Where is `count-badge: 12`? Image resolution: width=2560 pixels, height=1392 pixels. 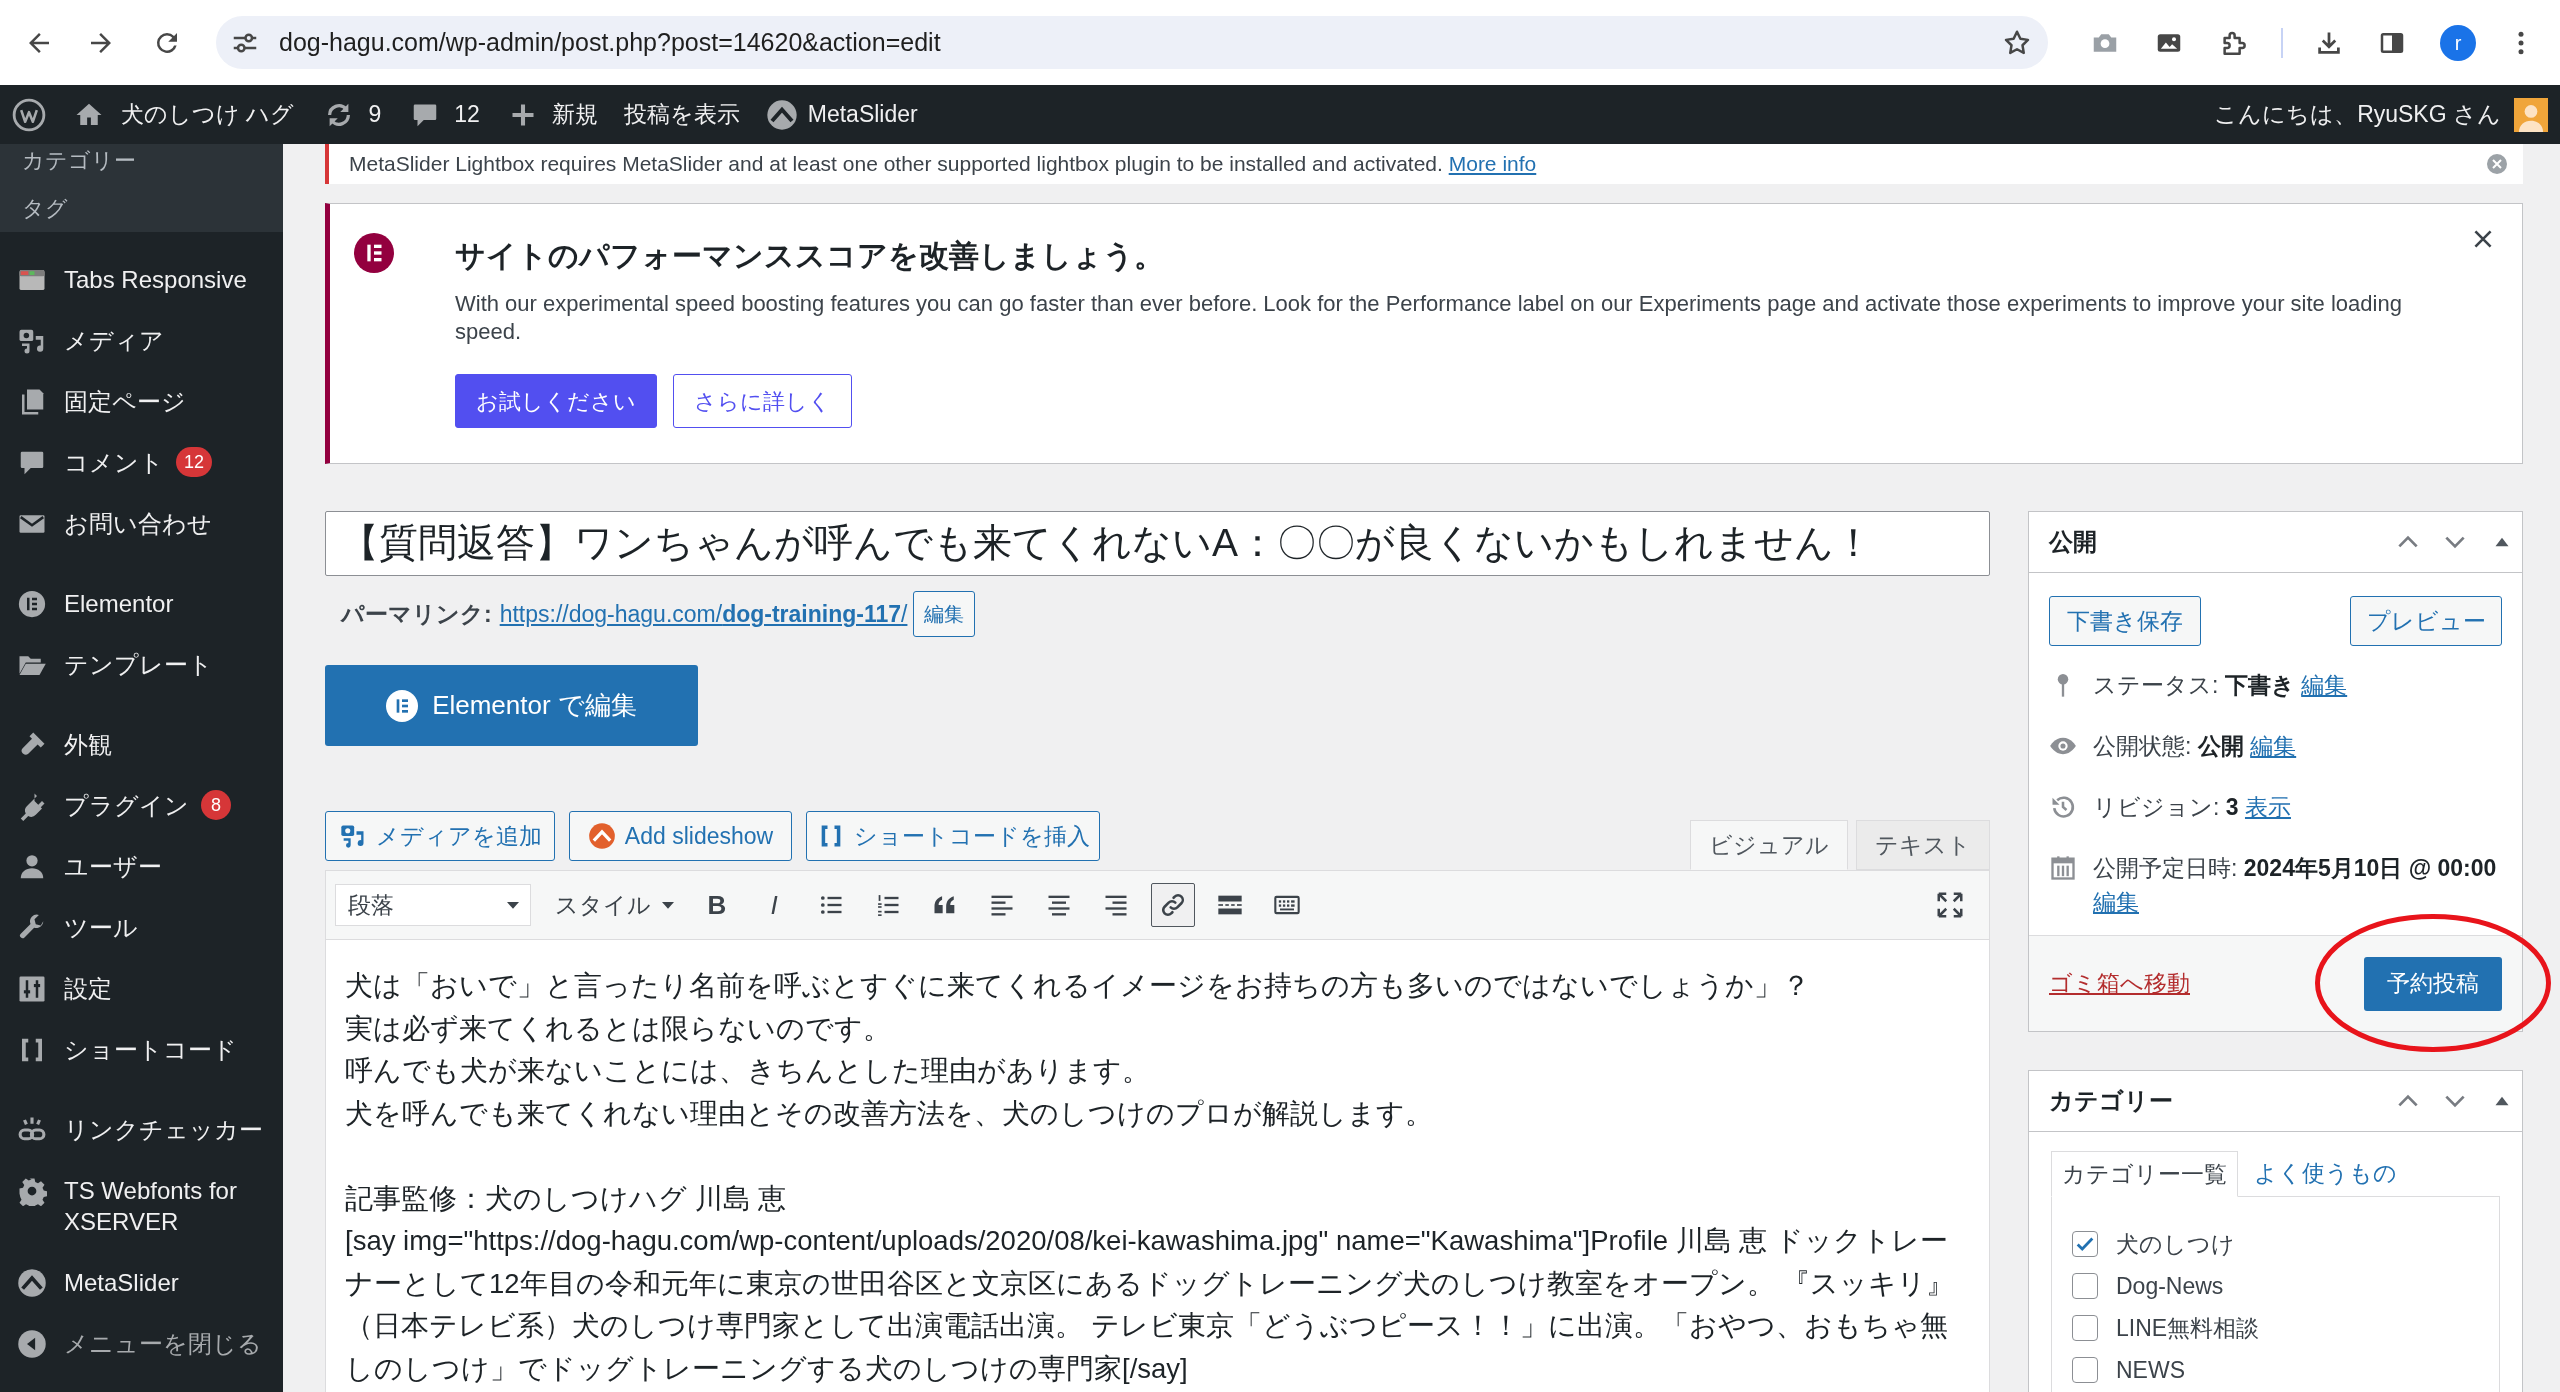
count-badge: 12 is located at coordinates (194, 462).